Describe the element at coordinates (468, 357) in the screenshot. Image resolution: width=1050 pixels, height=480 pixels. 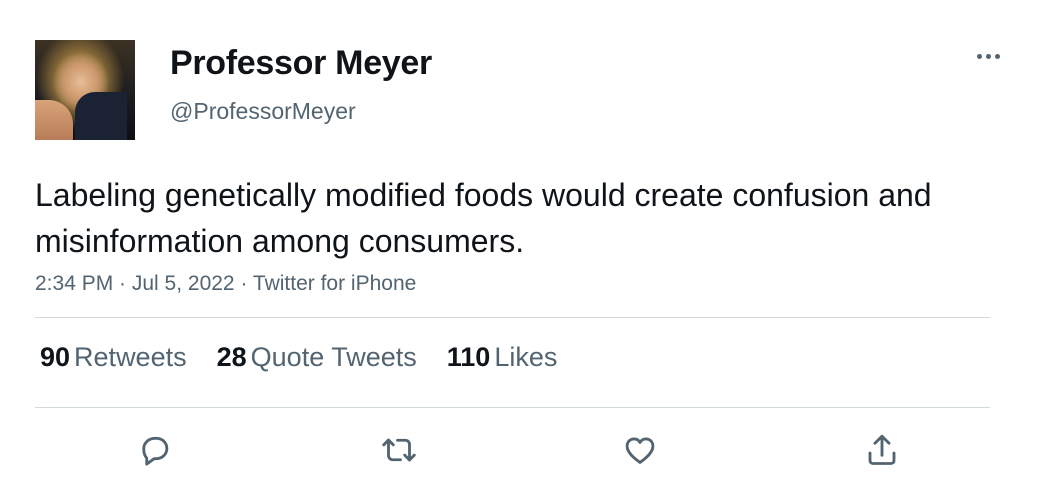
I see `likes-count: 110` at that location.